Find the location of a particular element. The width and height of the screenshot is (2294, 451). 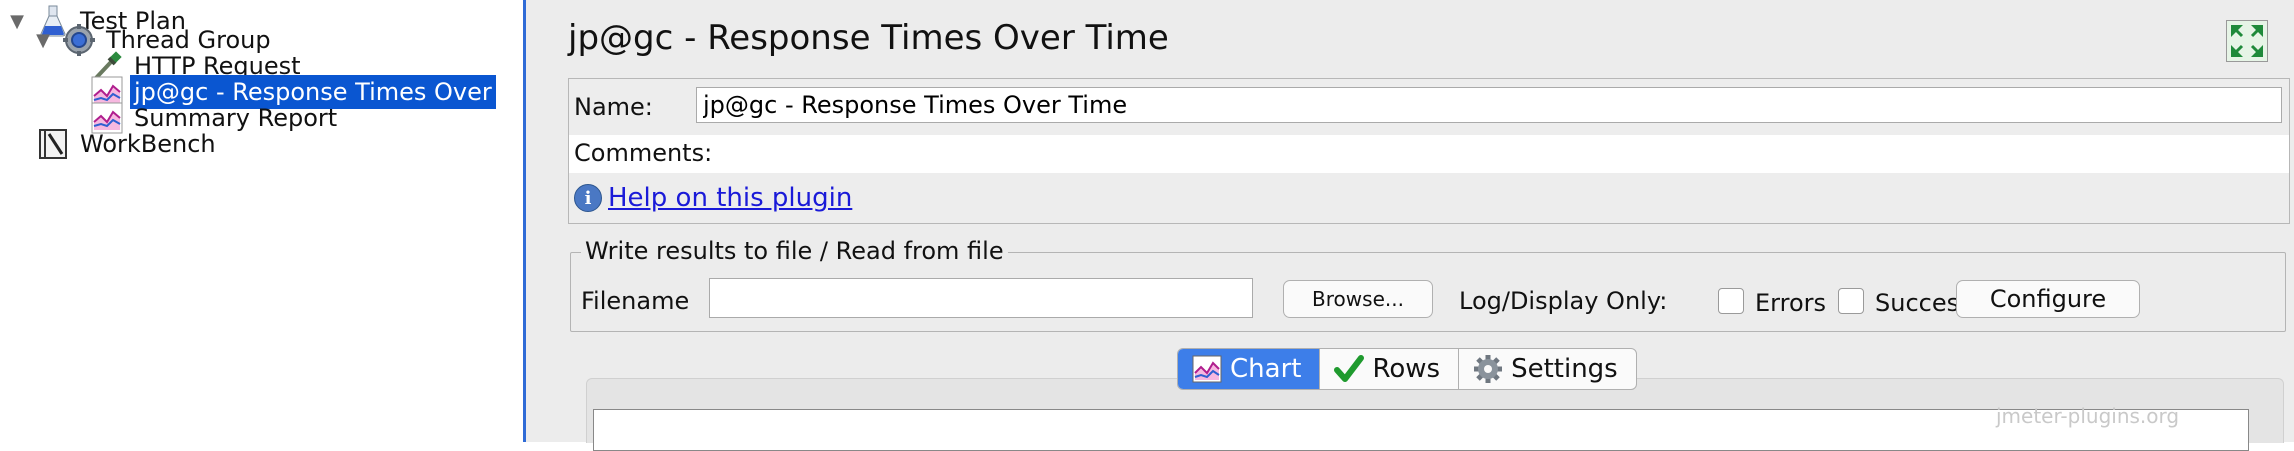

maximize-icon is located at coordinates (2247, 41).